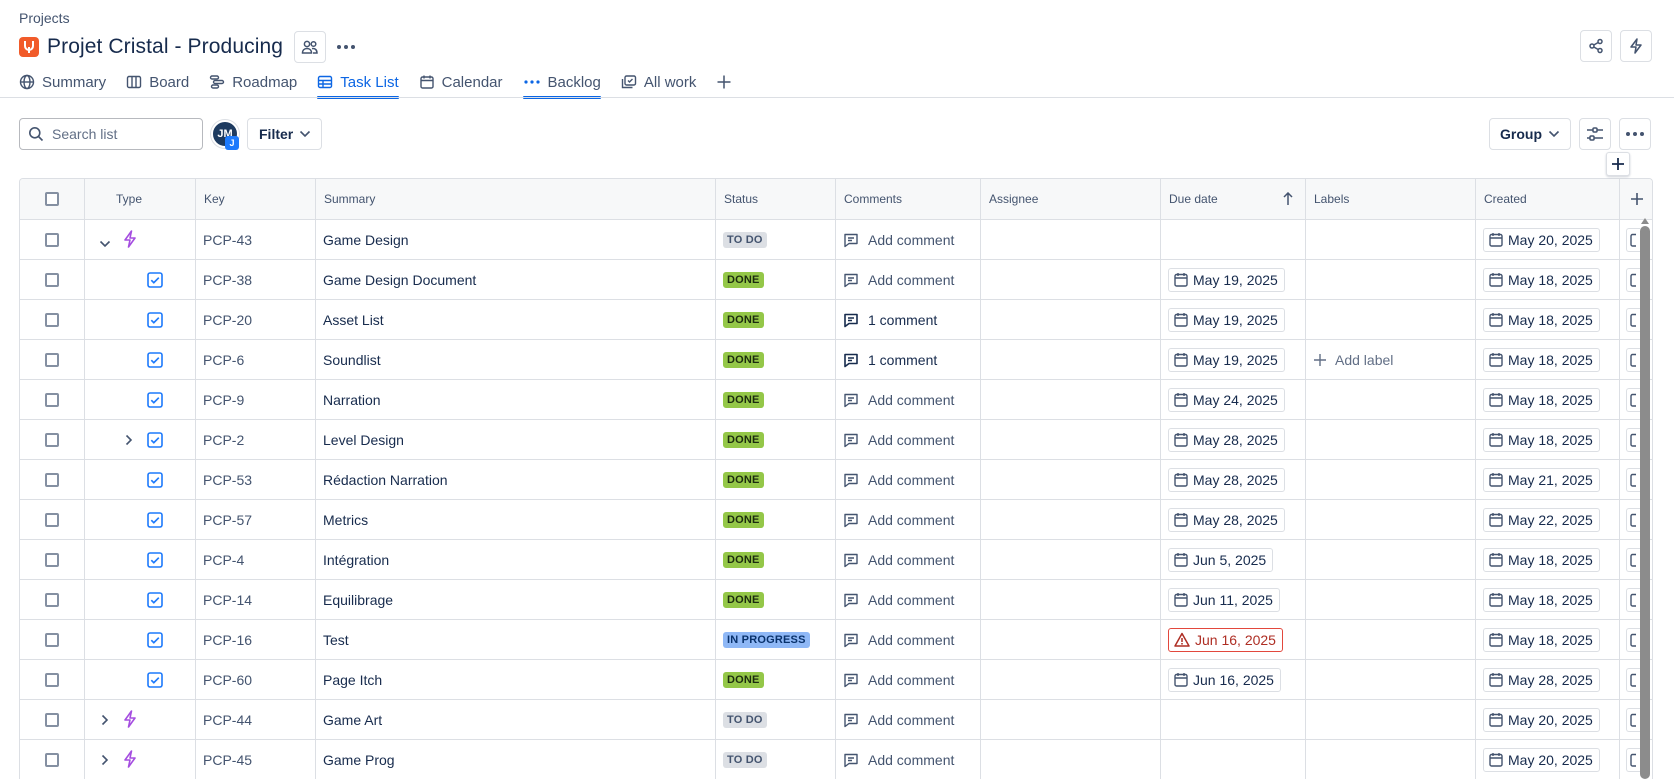  I want to click on due-date-chip: May 24, 2025, so click(1226, 399).